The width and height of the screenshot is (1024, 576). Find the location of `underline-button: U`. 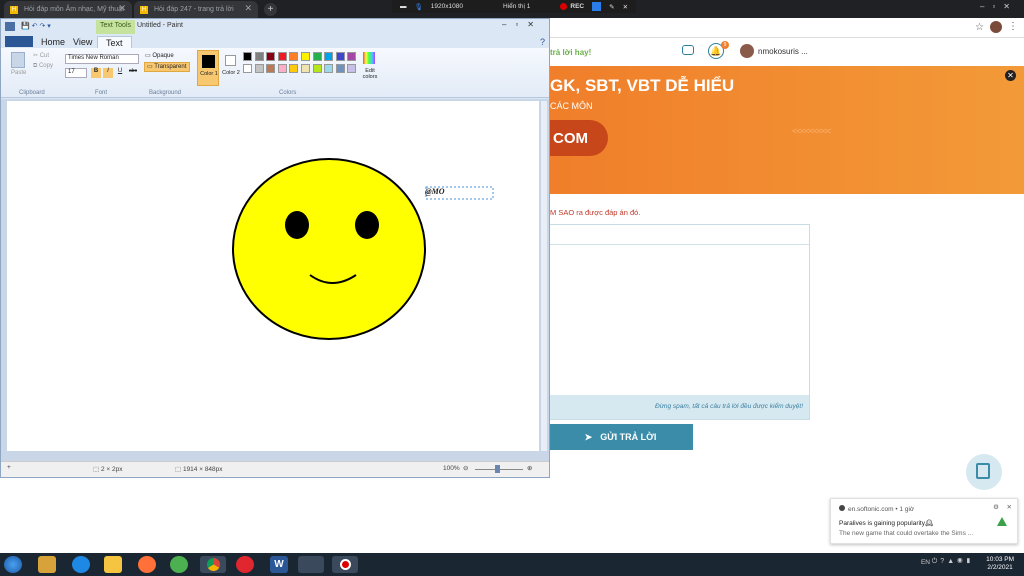

underline-button: U is located at coordinates (120, 73).